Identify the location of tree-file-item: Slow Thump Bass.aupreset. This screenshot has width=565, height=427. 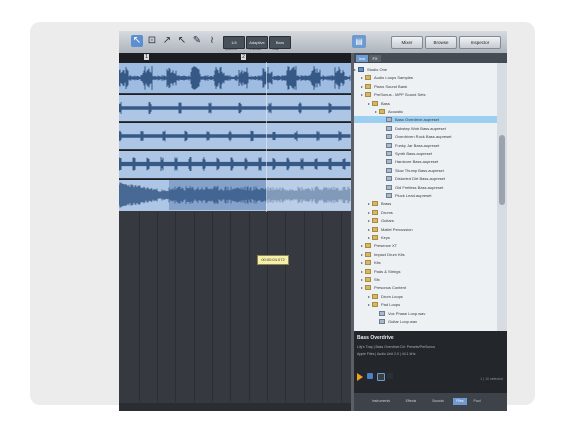
(425, 170).